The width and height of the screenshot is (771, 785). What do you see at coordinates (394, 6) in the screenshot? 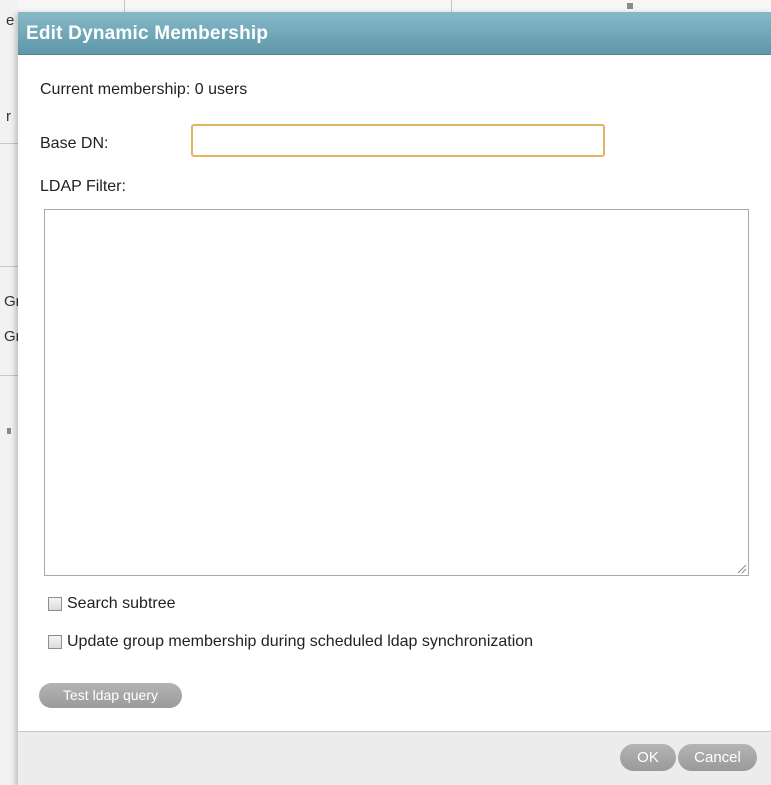
I see `background-app-top` at bounding box center [394, 6].